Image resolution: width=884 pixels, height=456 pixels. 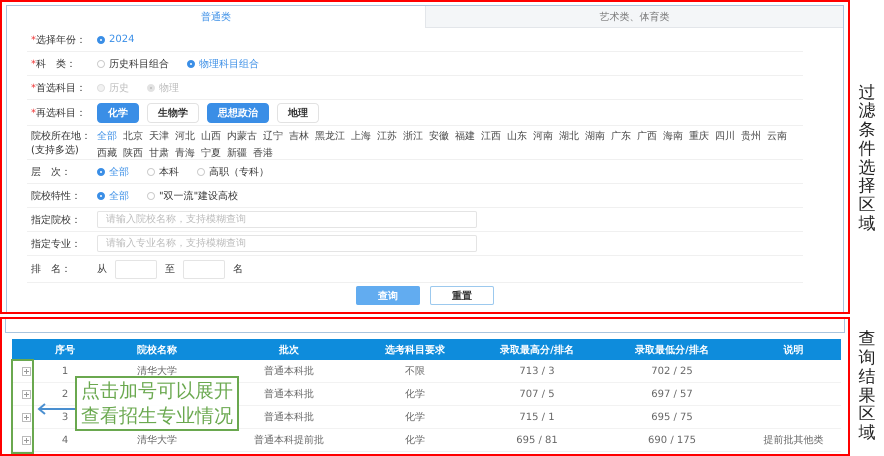 What do you see at coordinates (51, 269) in the screenshot?
I see `field-label: 排 名：` at bounding box center [51, 269].